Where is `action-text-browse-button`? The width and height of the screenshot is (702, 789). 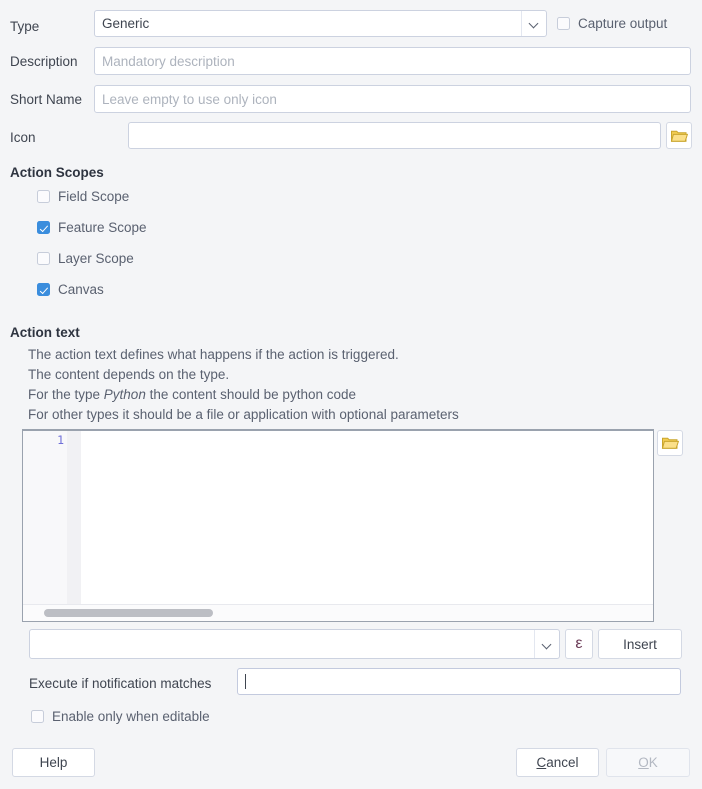 action-text-browse-button is located at coordinates (670, 443).